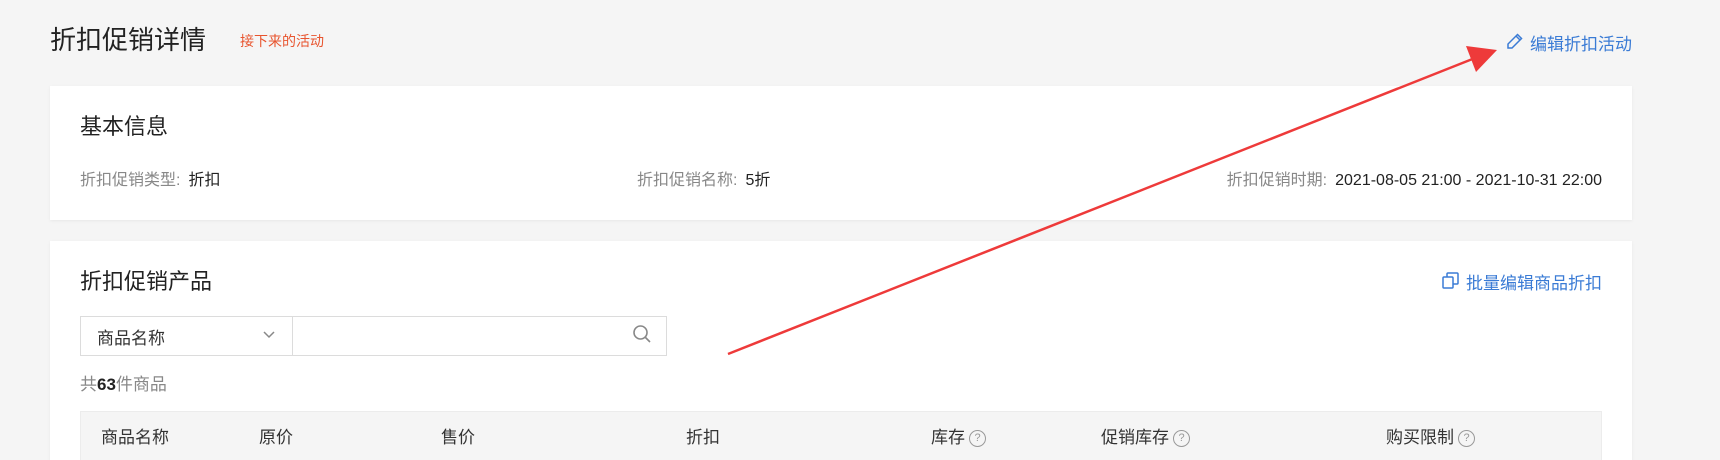 This screenshot has width=1720, height=460. I want to click on edit-discount-label: 编辑折扣活动, so click(1581, 44).